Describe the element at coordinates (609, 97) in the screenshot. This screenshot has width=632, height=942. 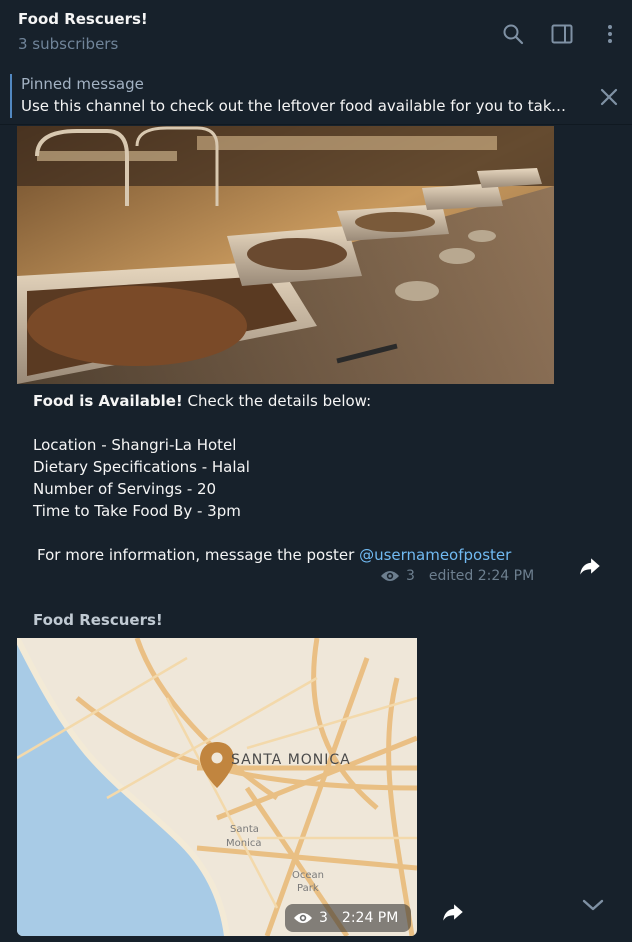
I see `close-icon` at that location.